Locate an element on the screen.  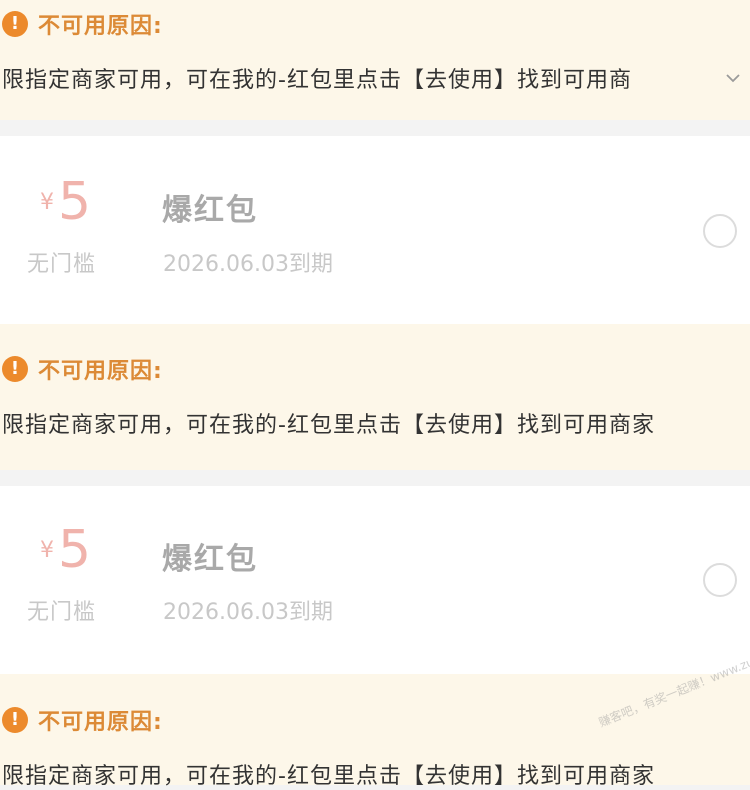
unavailable-reason-notice: ! 不可用原因: 限指定商家可用，可在我的-红包里点击【去使用】找到可用商家 is located at coordinates (375, 731).